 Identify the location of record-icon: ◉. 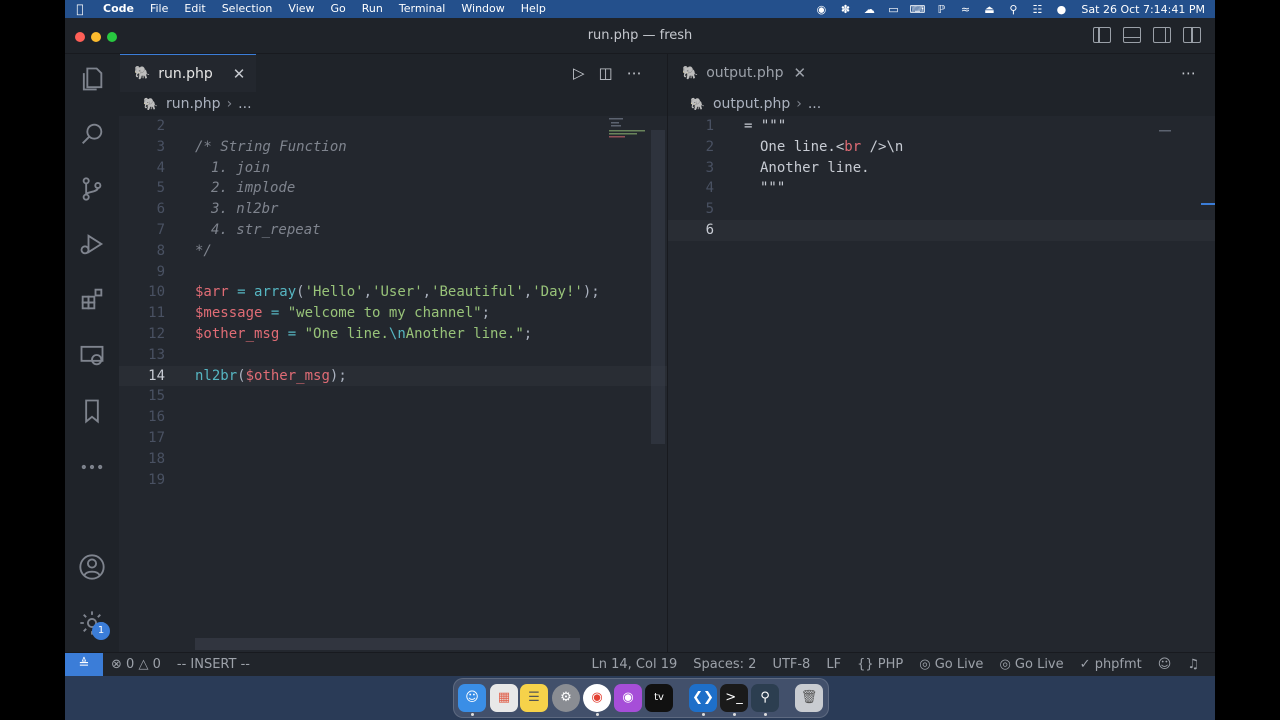
(821, 9).